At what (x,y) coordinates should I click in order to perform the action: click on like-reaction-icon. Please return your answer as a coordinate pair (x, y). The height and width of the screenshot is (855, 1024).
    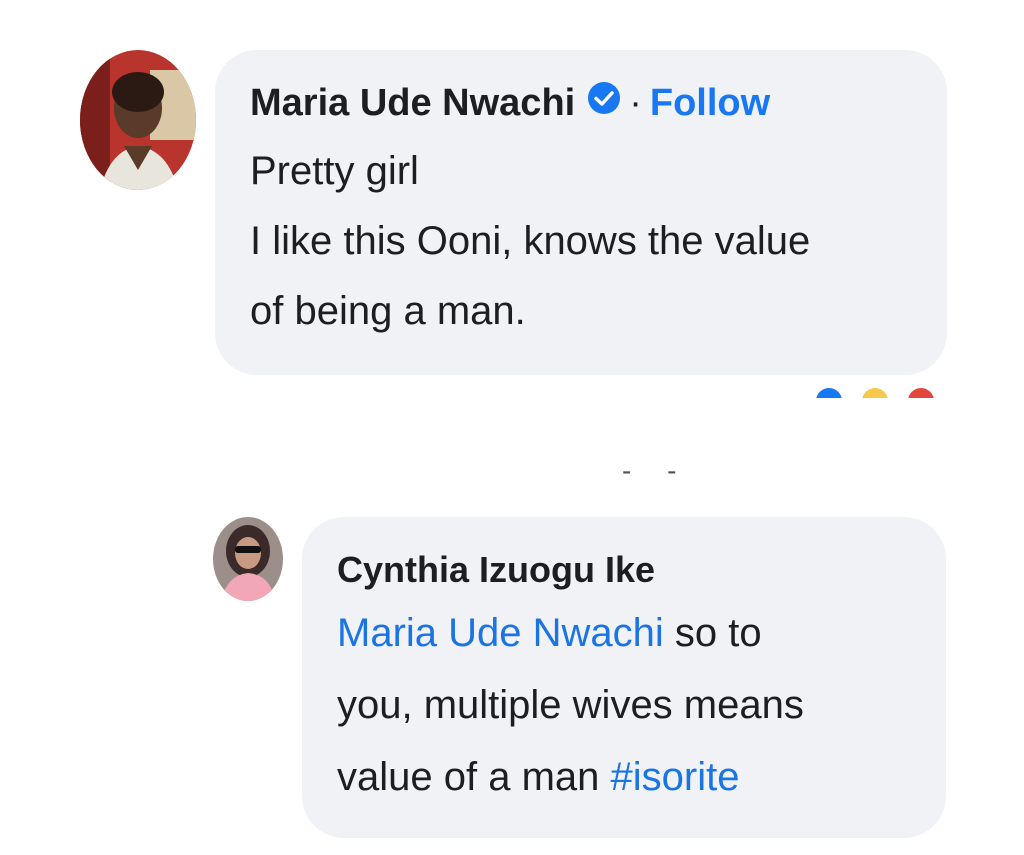
    Looking at the image, I should click on (829, 393).